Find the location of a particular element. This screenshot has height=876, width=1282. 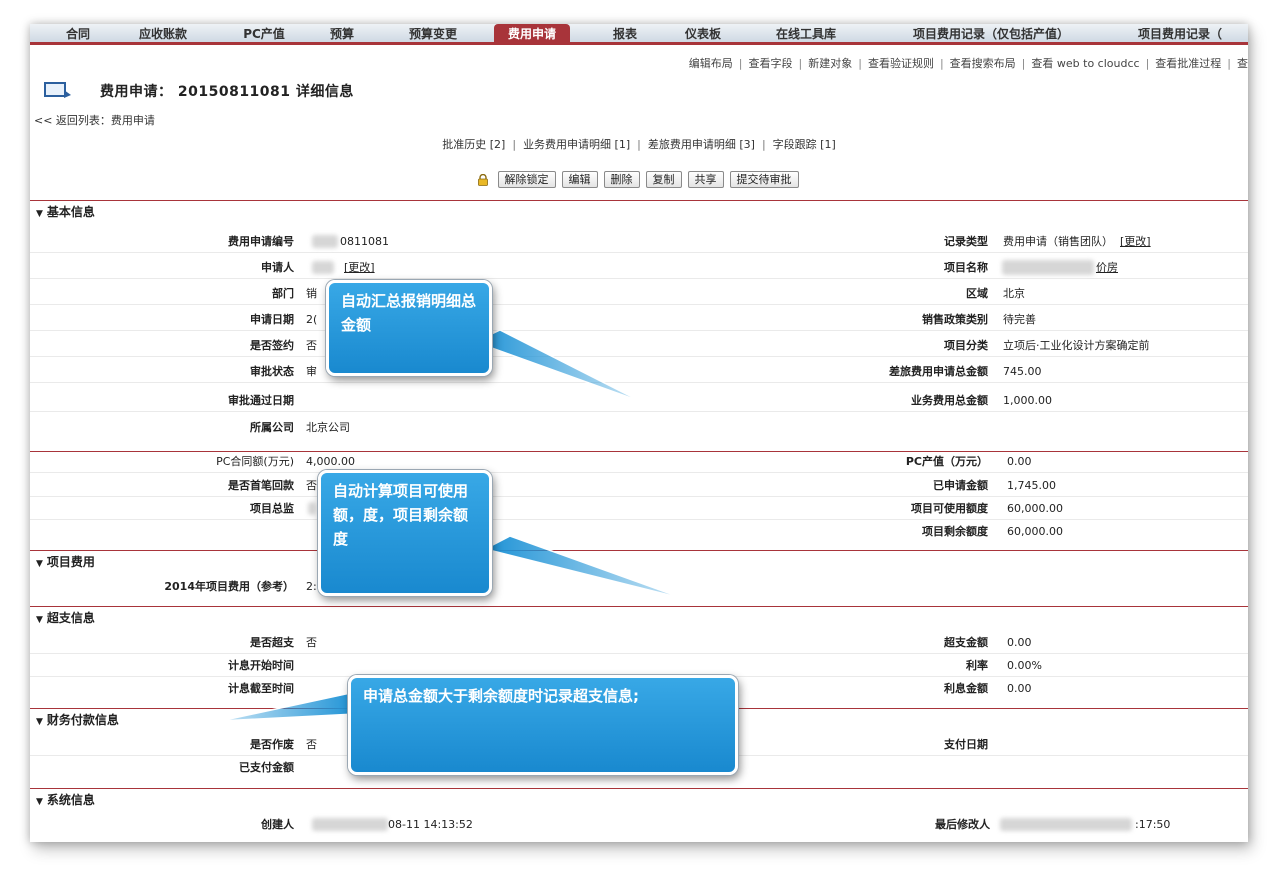

field-row: PC合同额(万元) 4,000.00 PC产值（万元） 0.00 is located at coordinates (639, 461).